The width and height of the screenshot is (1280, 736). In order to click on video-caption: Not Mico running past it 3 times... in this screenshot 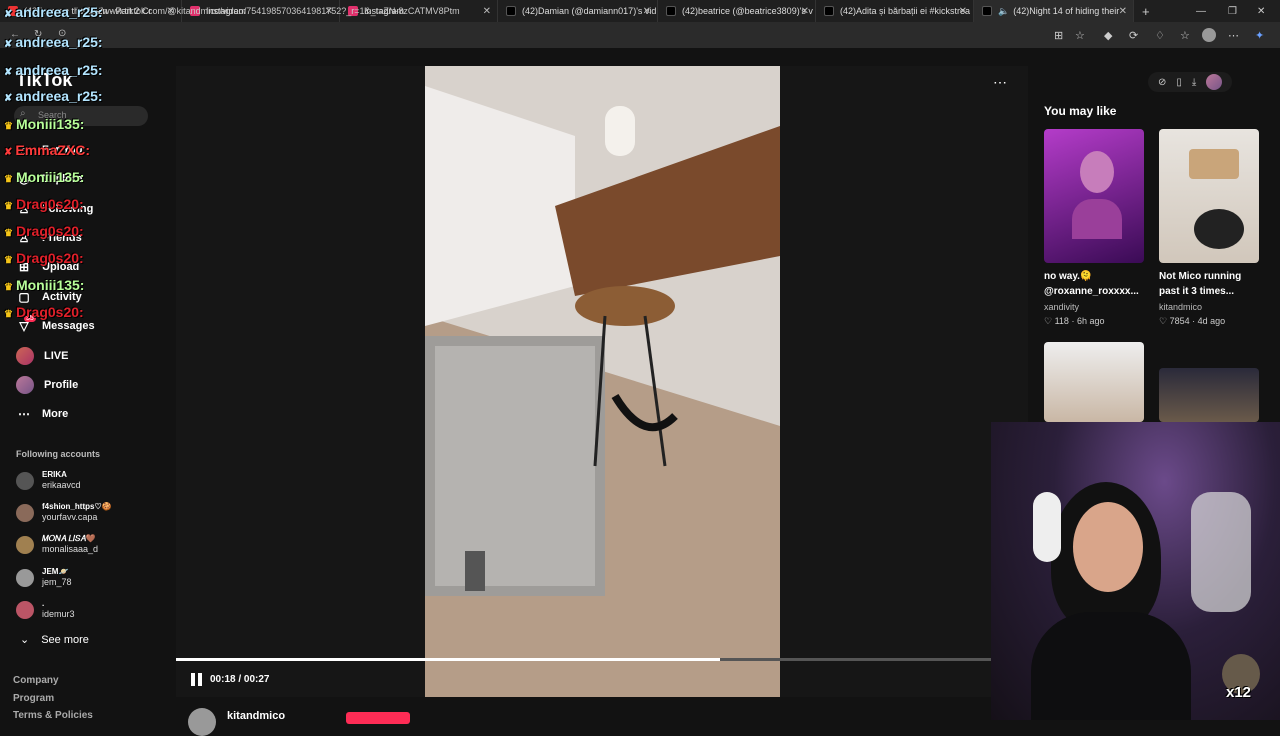, I will do `click(1209, 284)`.